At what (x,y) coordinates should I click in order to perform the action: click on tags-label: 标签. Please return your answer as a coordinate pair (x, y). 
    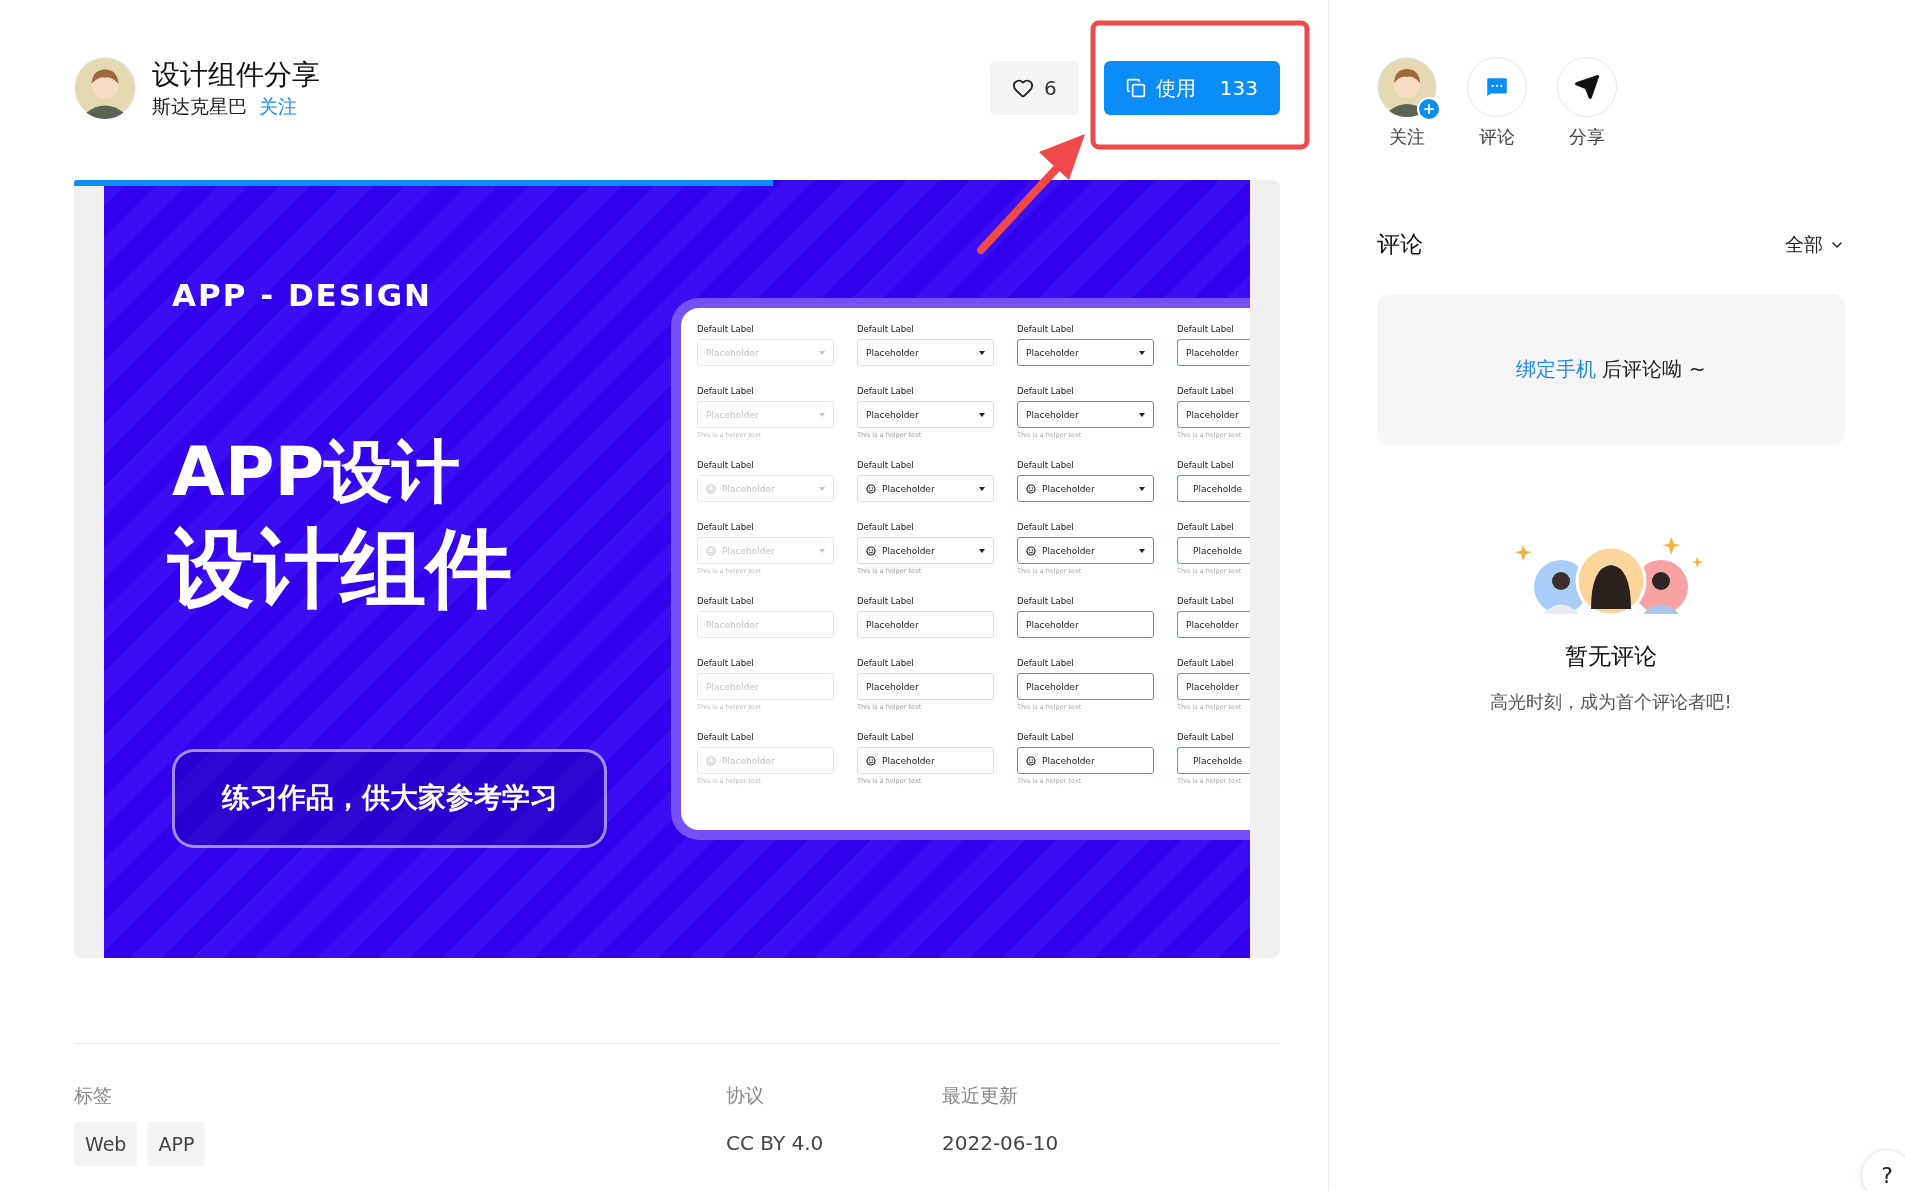
    Looking at the image, I should click on (93, 1095).